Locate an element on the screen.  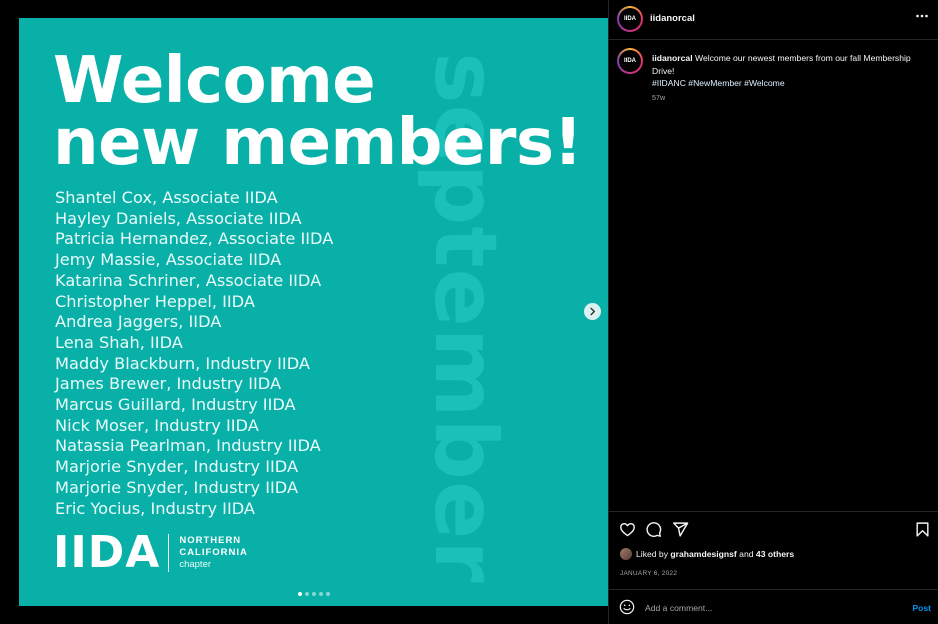
post-comment-button: Post is located at coordinates (921, 608).